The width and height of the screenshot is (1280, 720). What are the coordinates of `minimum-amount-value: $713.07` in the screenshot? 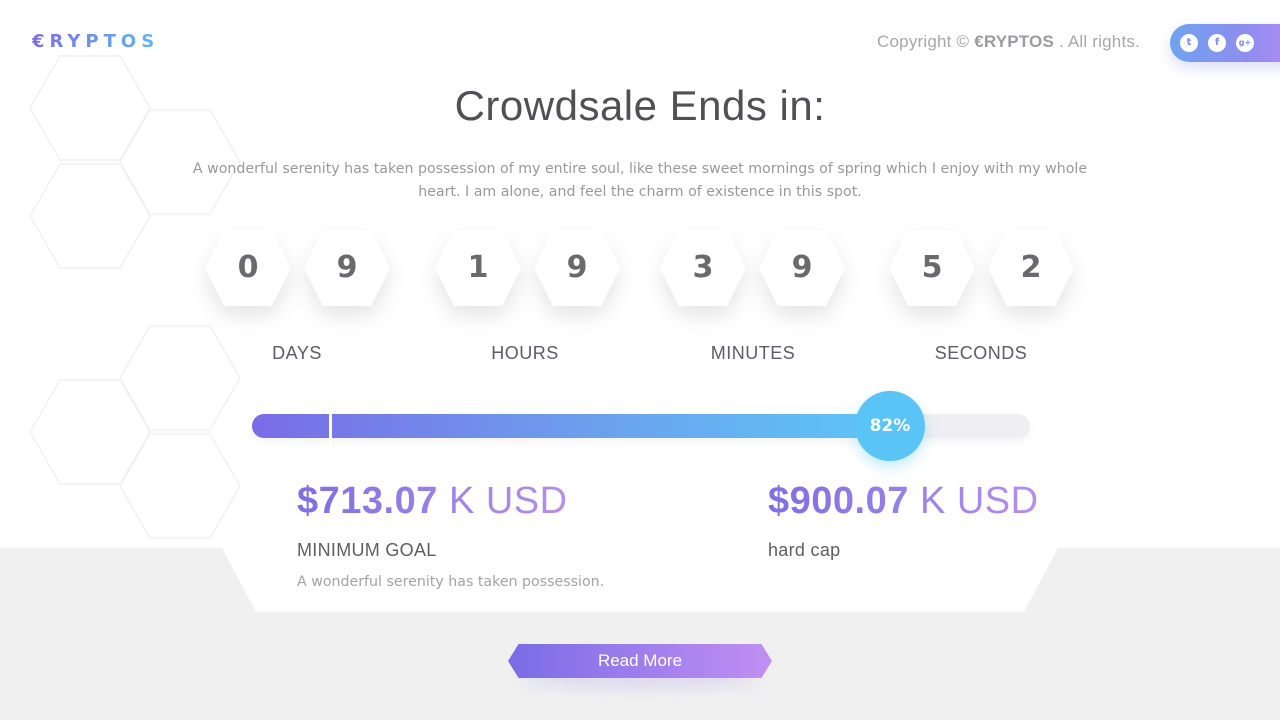 It's located at (367, 501).